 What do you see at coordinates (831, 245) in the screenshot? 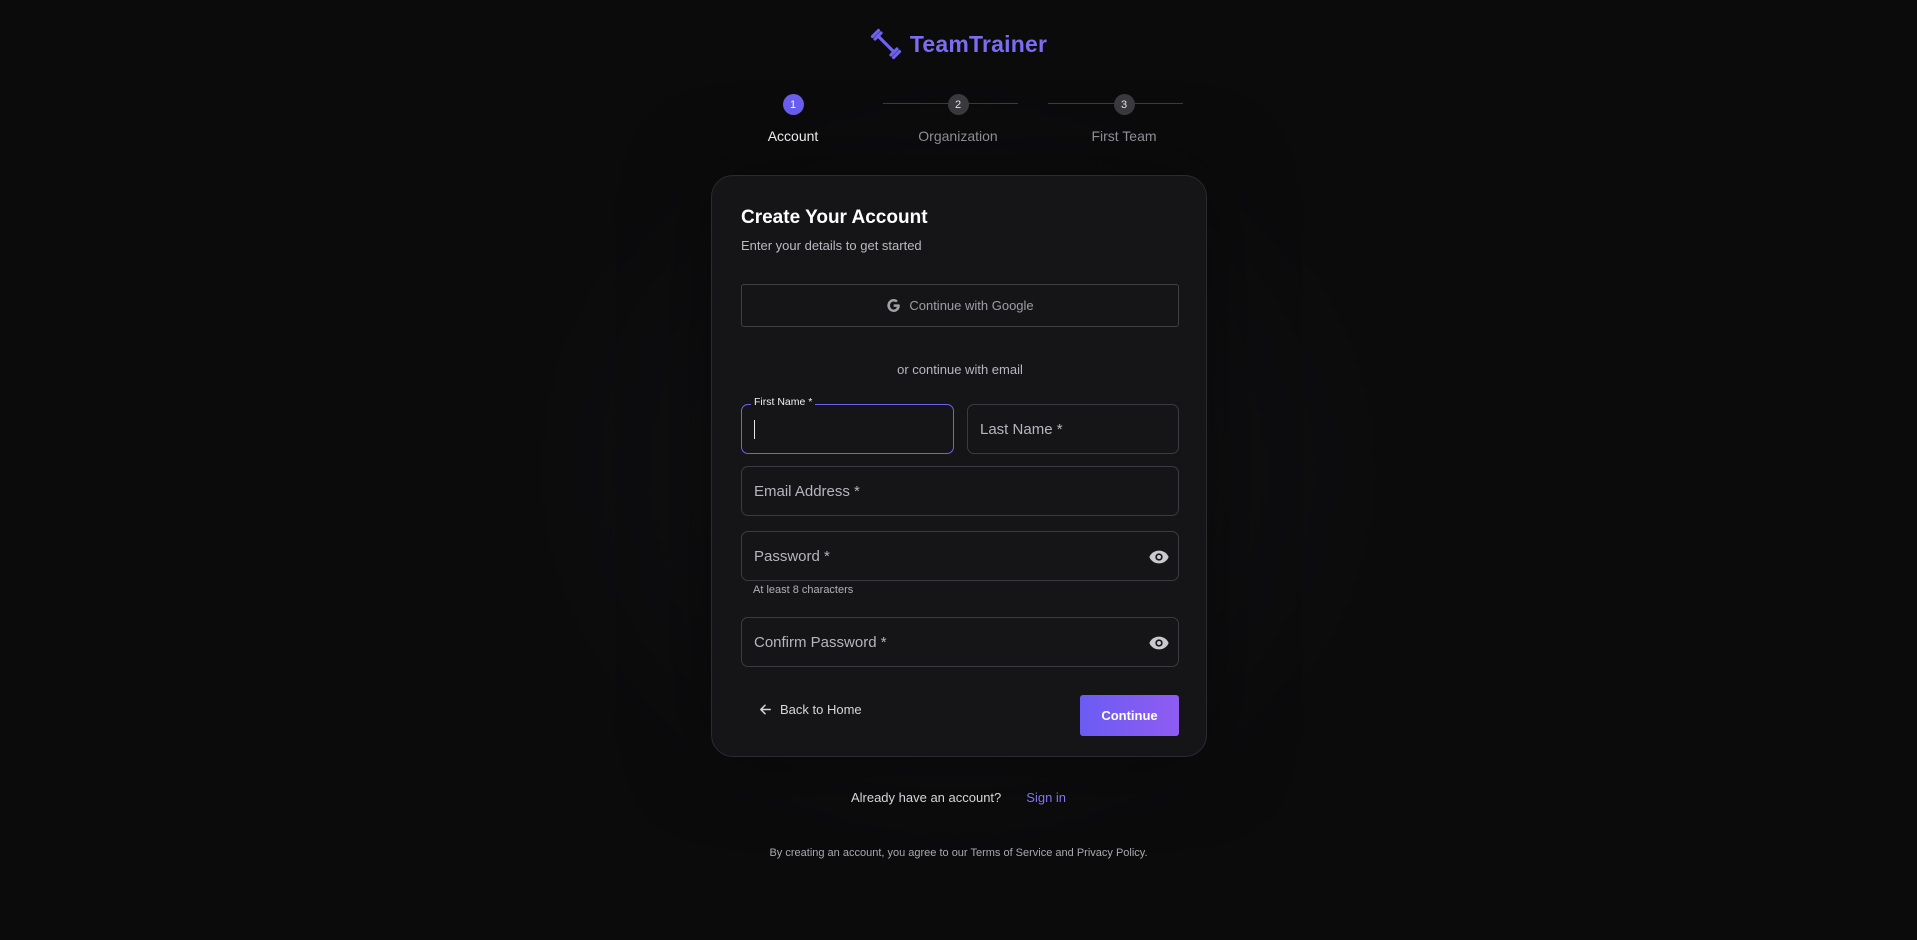
I see `card-subtitle: Enter your details to get started` at bounding box center [831, 245].